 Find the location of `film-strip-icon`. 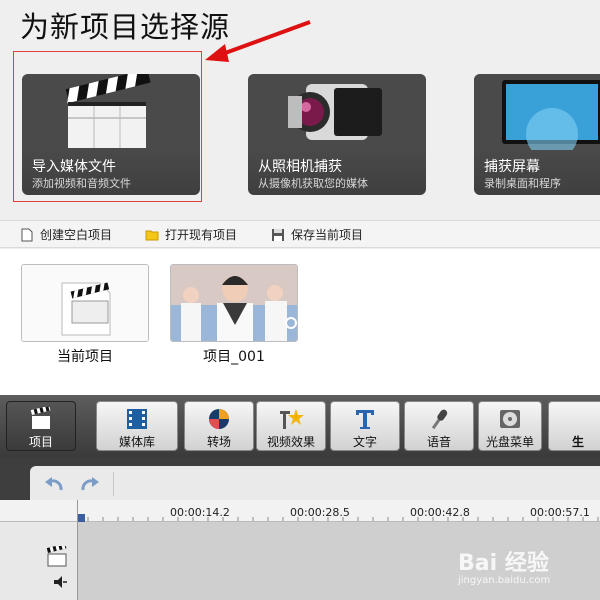

film-strip-icon is located at coordinates (137, 419).